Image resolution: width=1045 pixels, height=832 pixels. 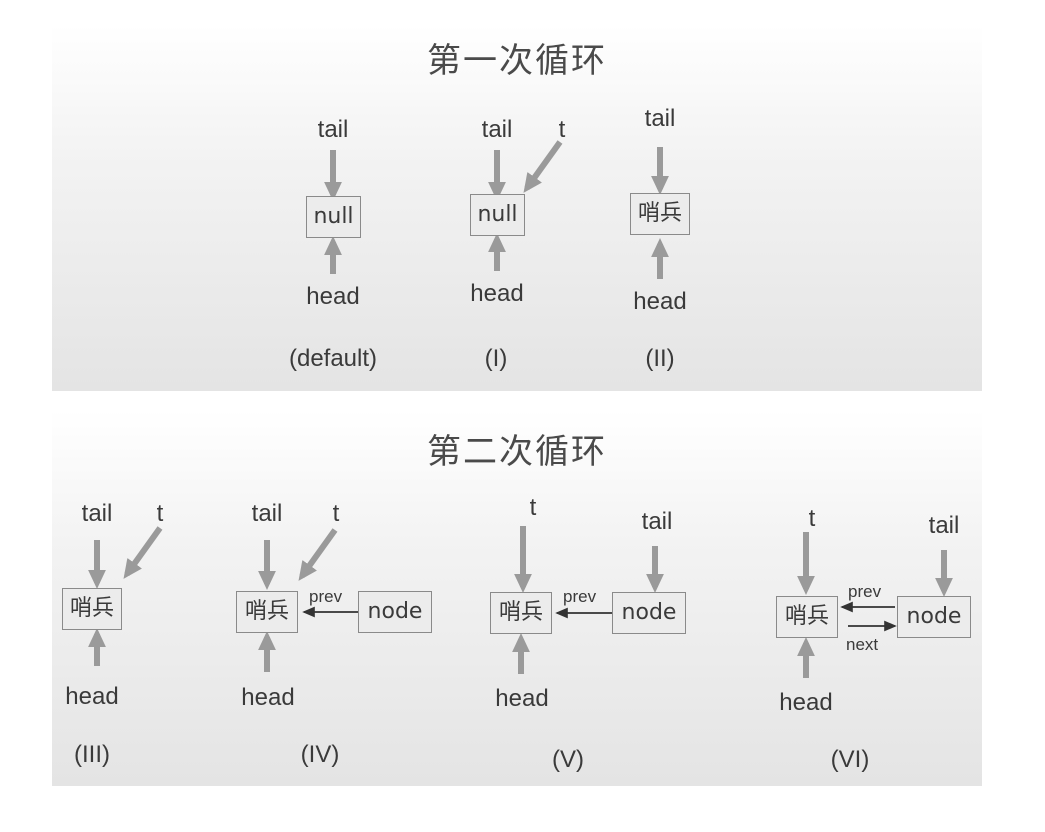 I want to click on stage-caption: (default), so click(x=333, y=358).